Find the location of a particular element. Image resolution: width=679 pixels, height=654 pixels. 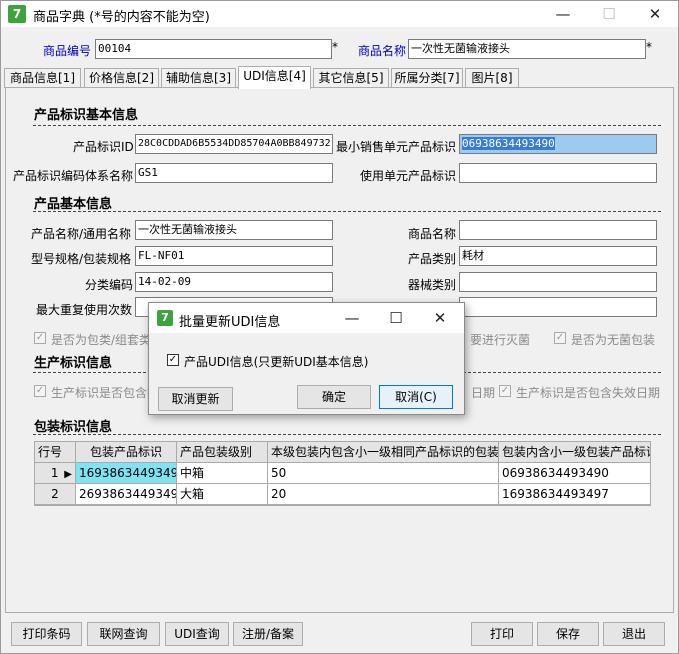

exit-button: 退出 is located at coordinates (634, 634).